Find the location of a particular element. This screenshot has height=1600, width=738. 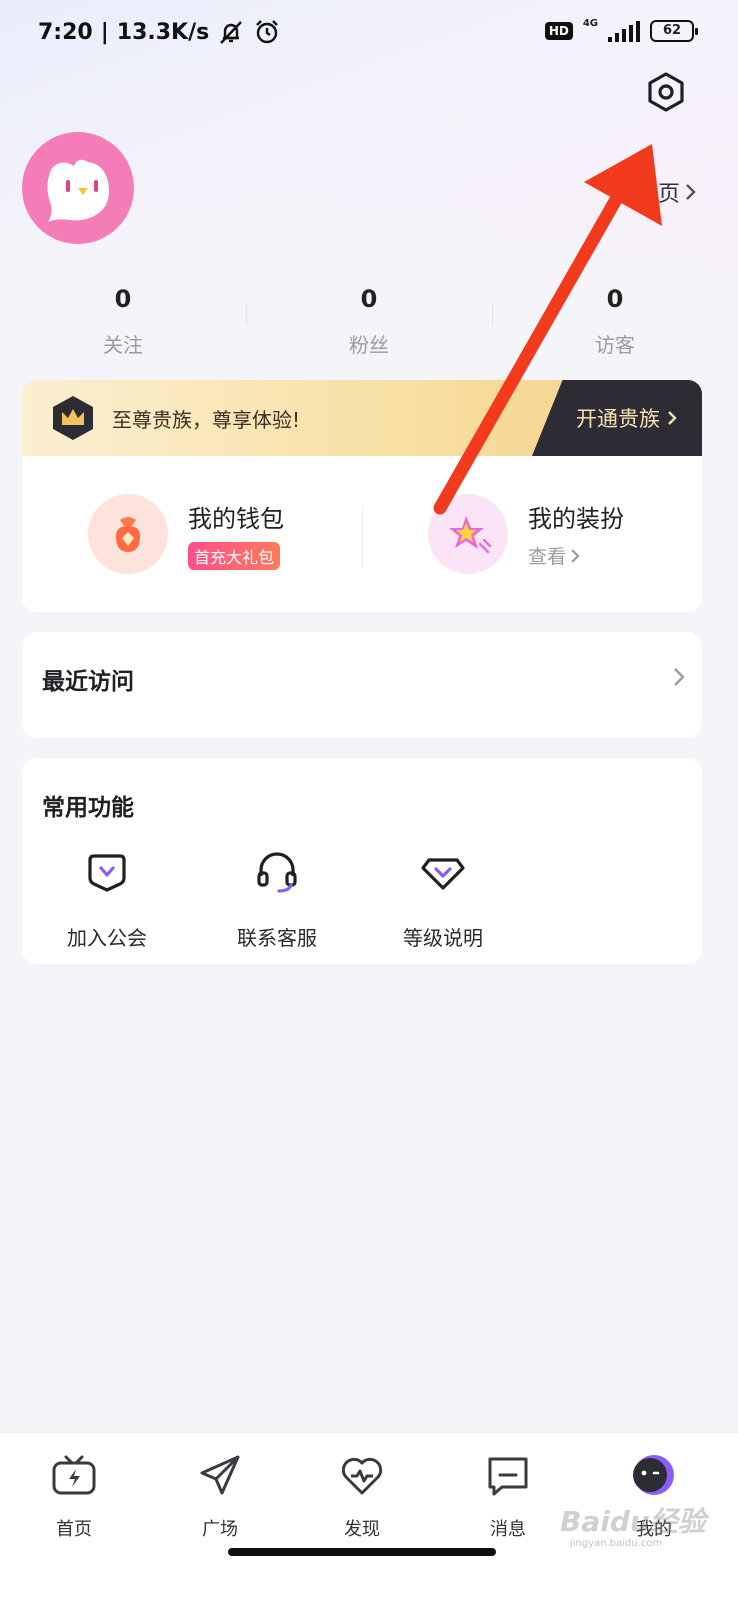

hd-badge: HD is located at coordinates (558, 31).